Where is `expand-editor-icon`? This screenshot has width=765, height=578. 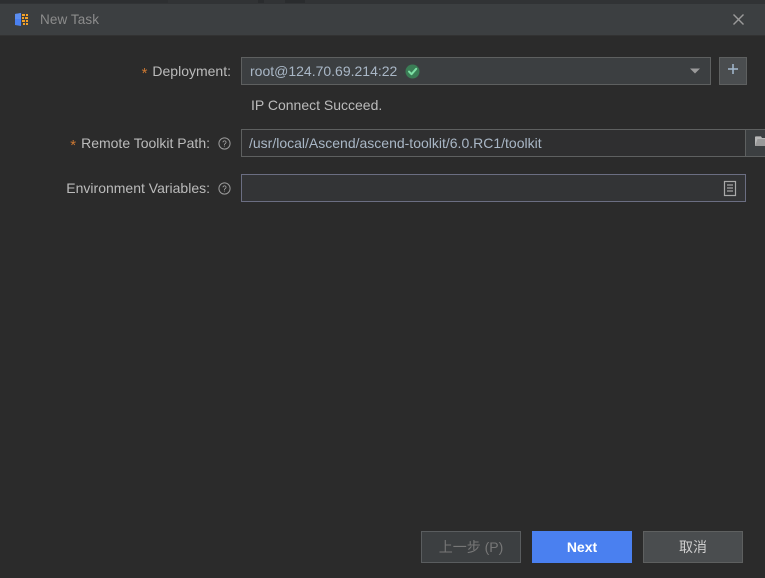
expand-editor-icon is located at coordinates (730, 188).